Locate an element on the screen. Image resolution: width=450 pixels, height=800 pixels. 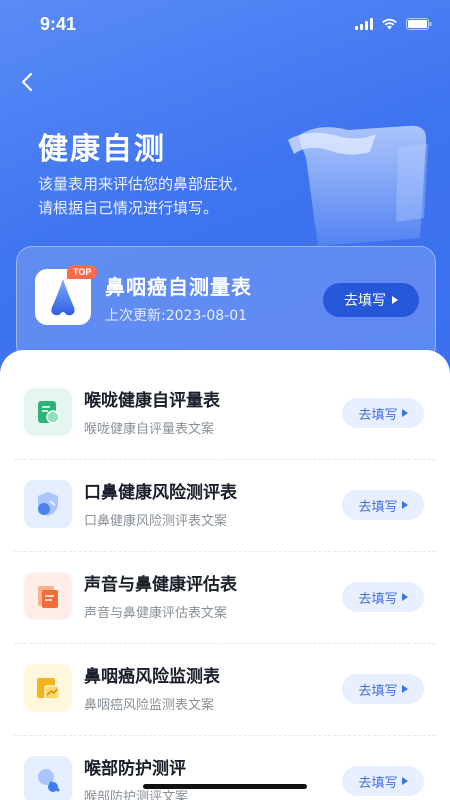
list-item: 声音与鼻健康评估表 声音与鼻健康评估表文案 去填写 is located at coordinates (225, 598).